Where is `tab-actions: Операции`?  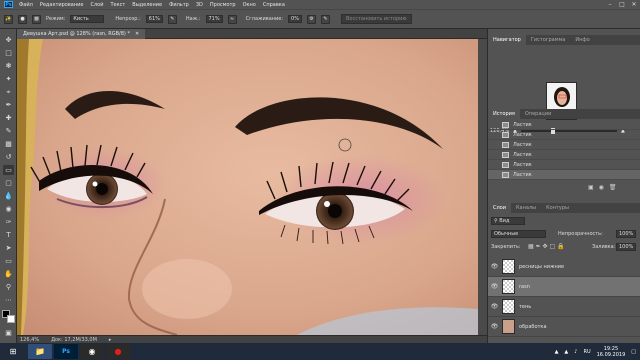
tab-actions: Операции is located at coordinates (538, 114).